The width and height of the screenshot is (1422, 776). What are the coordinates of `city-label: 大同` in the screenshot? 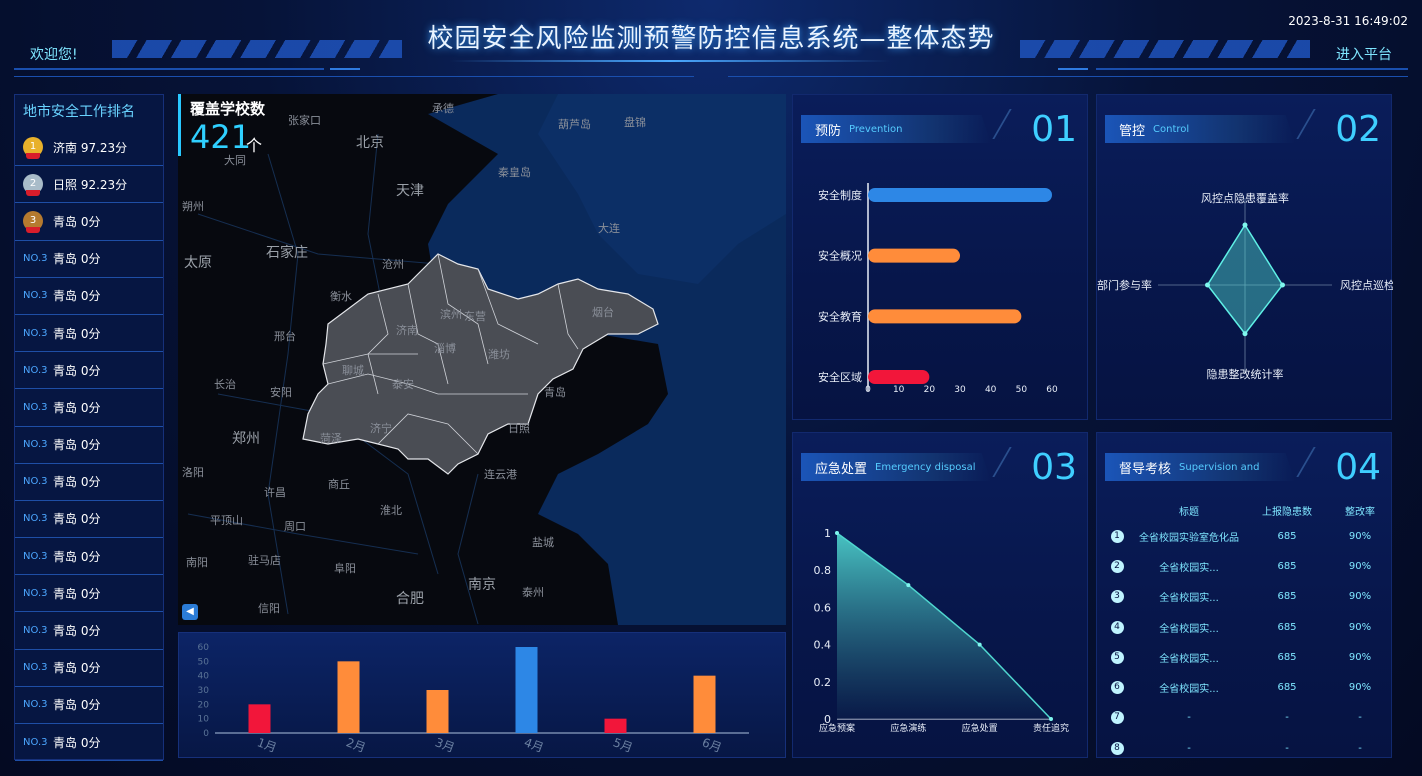 It's located at (235, 160).